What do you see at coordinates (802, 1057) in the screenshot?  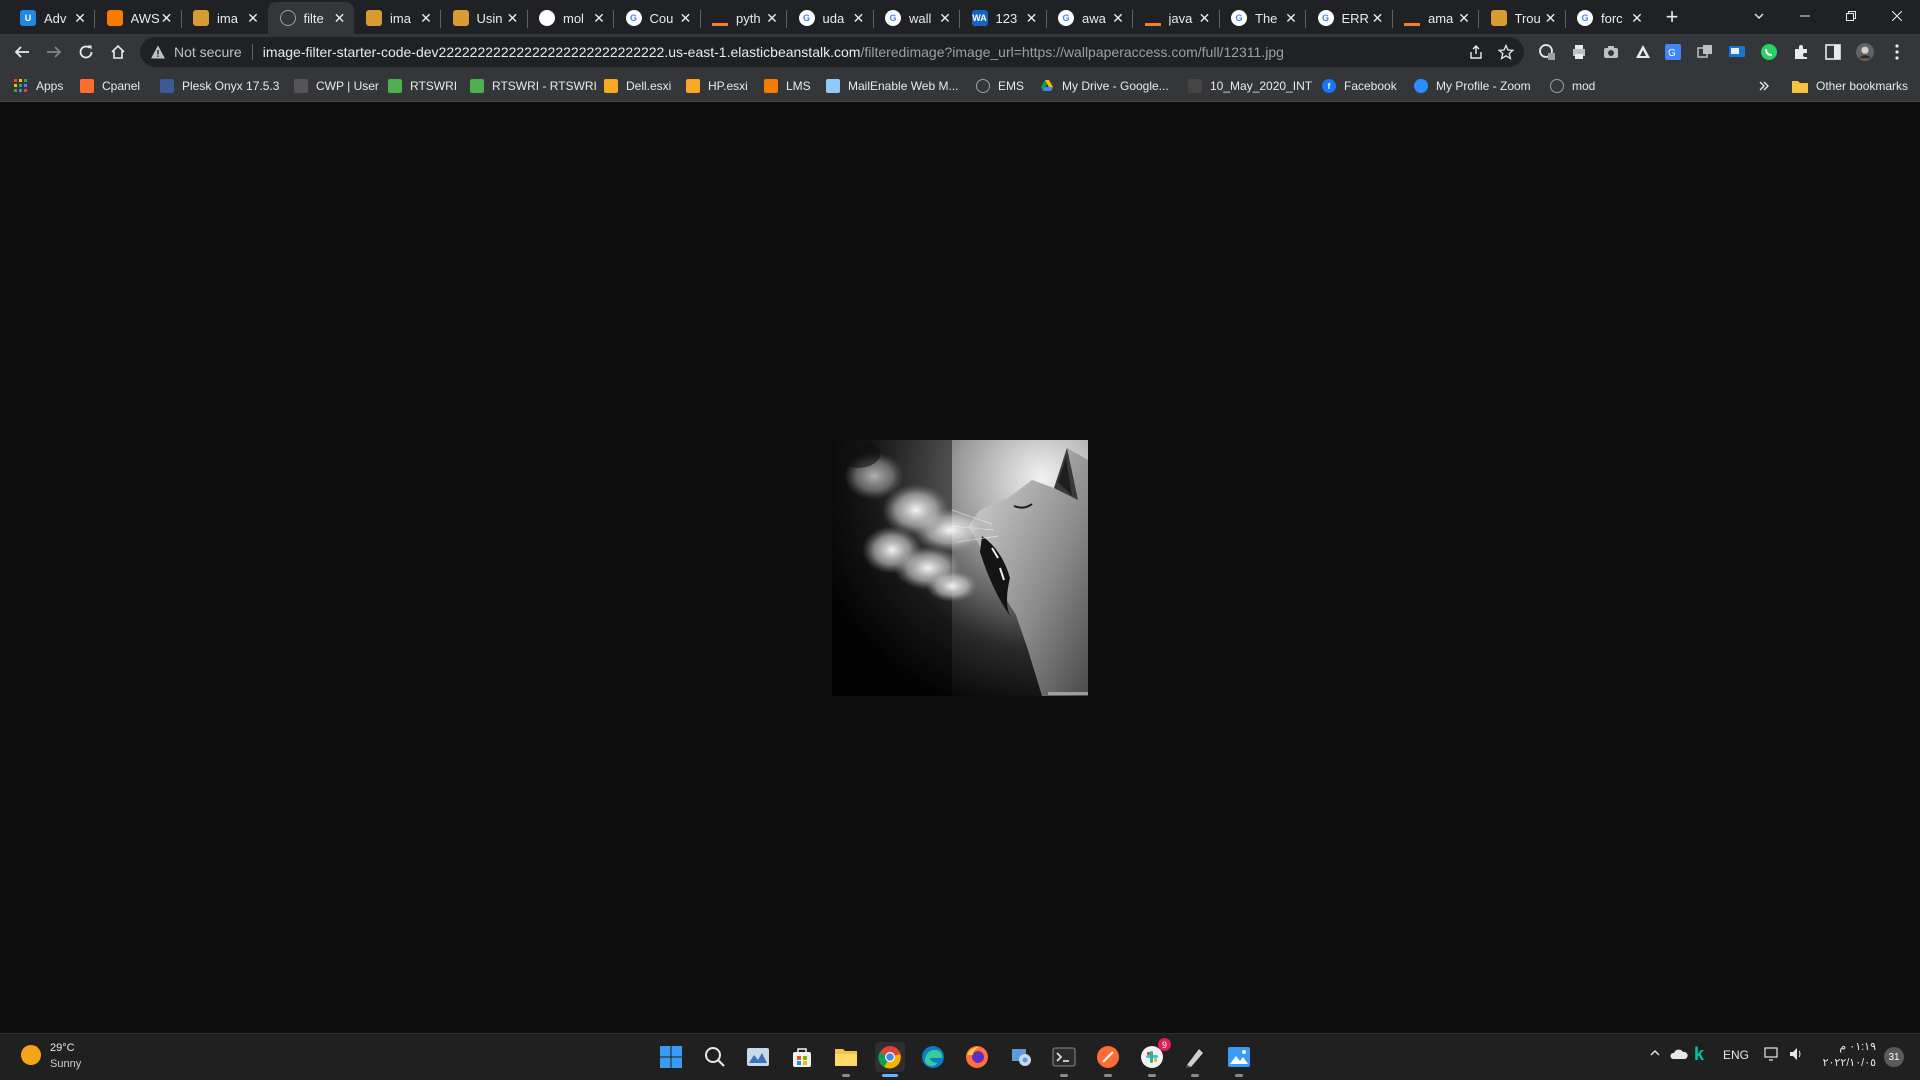 I see `store-app` at bounding box center [802, 1057].